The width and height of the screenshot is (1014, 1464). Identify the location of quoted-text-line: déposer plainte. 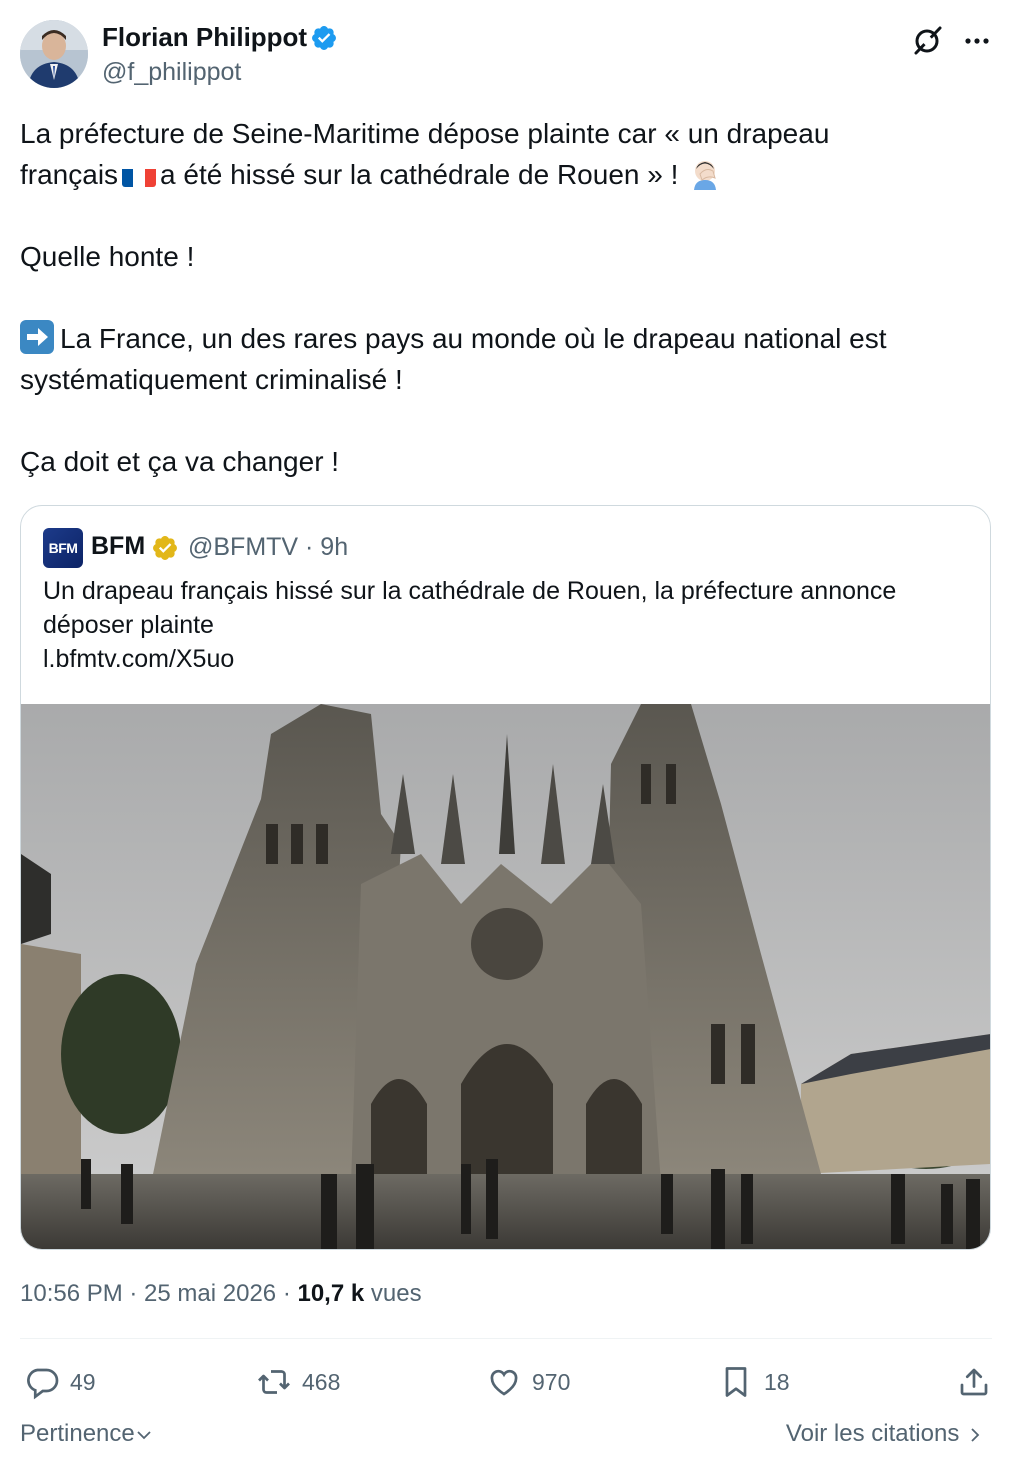
(128, 625).